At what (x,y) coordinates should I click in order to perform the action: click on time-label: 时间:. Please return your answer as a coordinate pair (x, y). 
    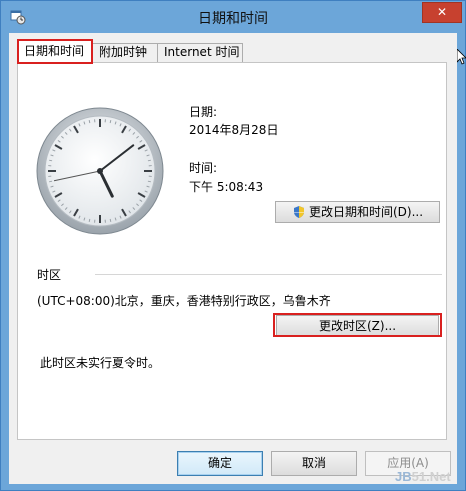
    Looking at the image, I should click on (203, 168).